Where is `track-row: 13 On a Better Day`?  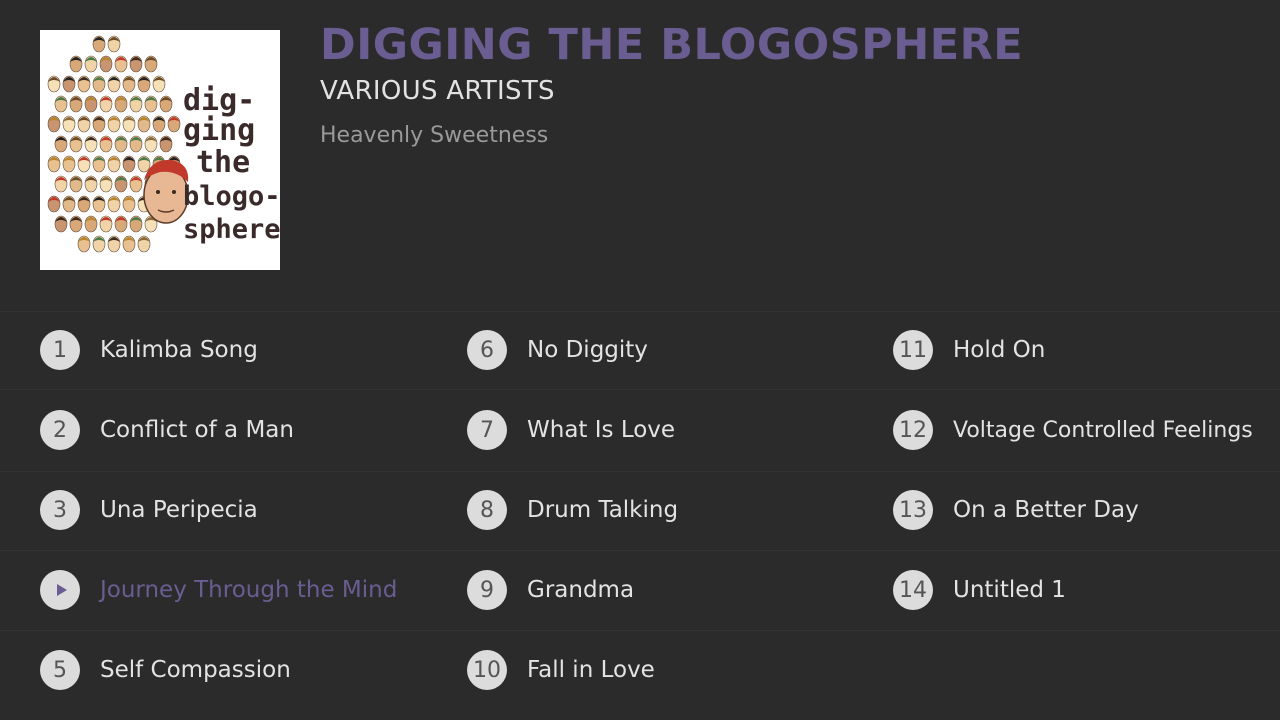
track-row: 13 On a Better Day is located at coordinates (1016, 510).